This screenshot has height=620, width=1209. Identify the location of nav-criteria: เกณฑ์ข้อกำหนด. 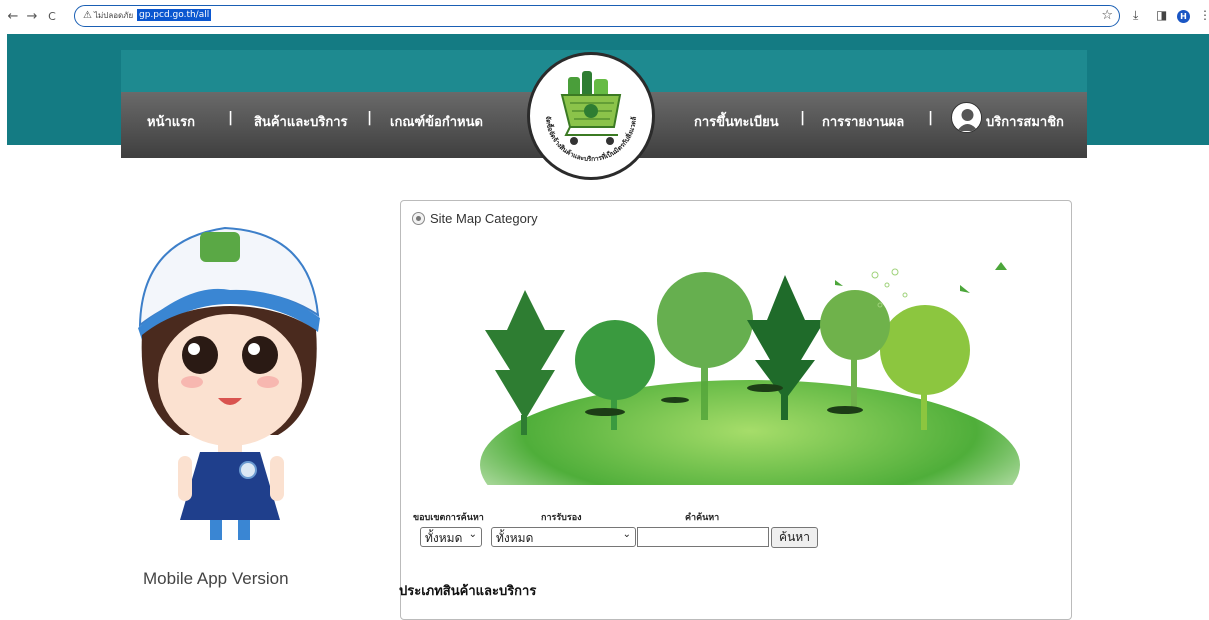
(436, 121).